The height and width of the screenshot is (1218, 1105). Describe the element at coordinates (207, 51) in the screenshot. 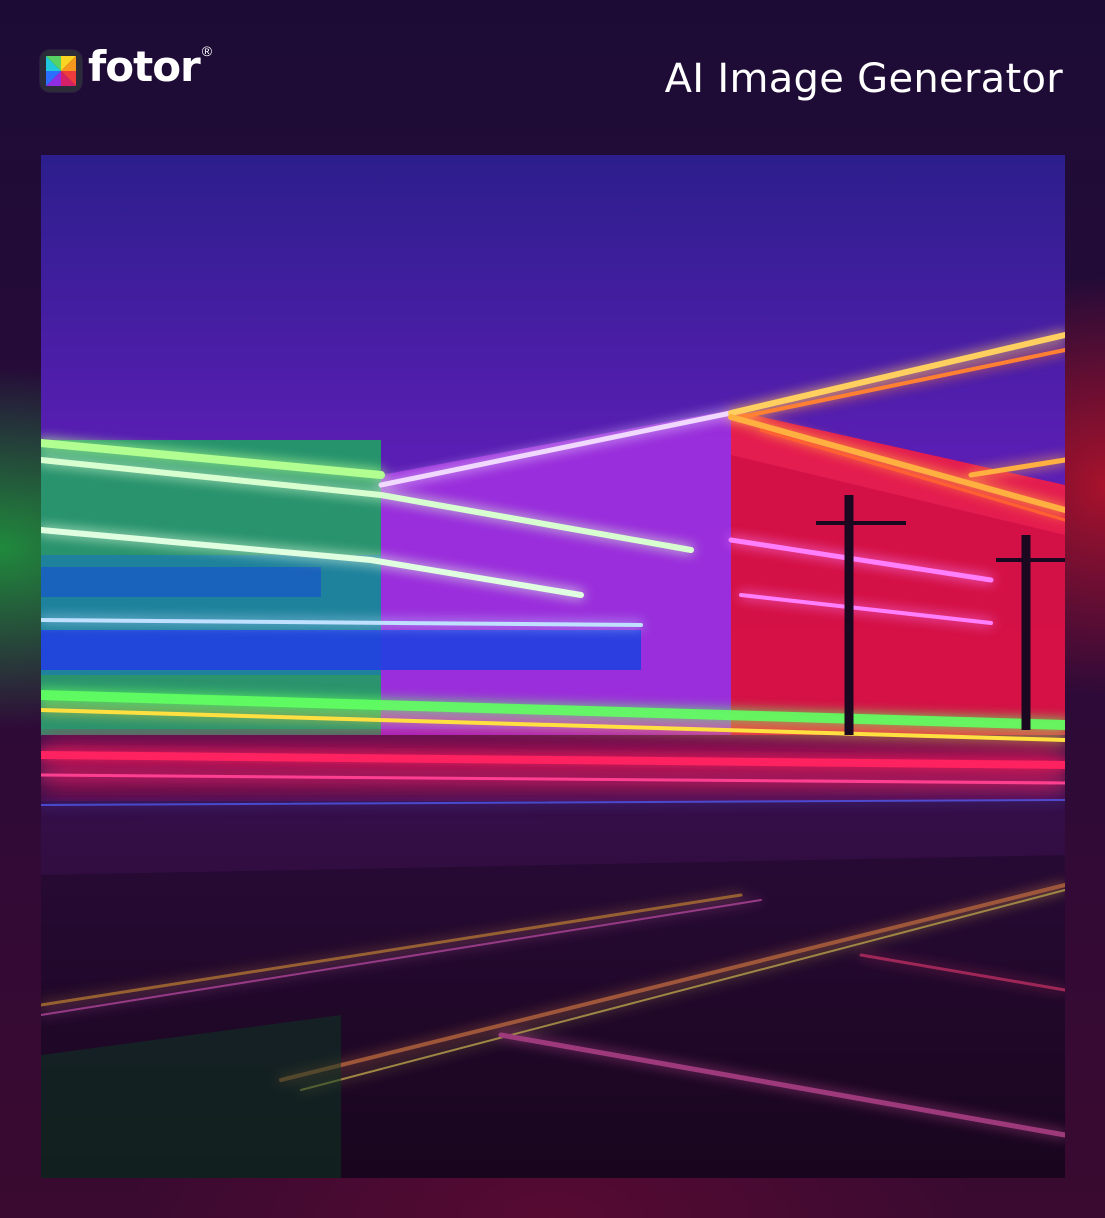

I see `registered-mark: ®` at that location.